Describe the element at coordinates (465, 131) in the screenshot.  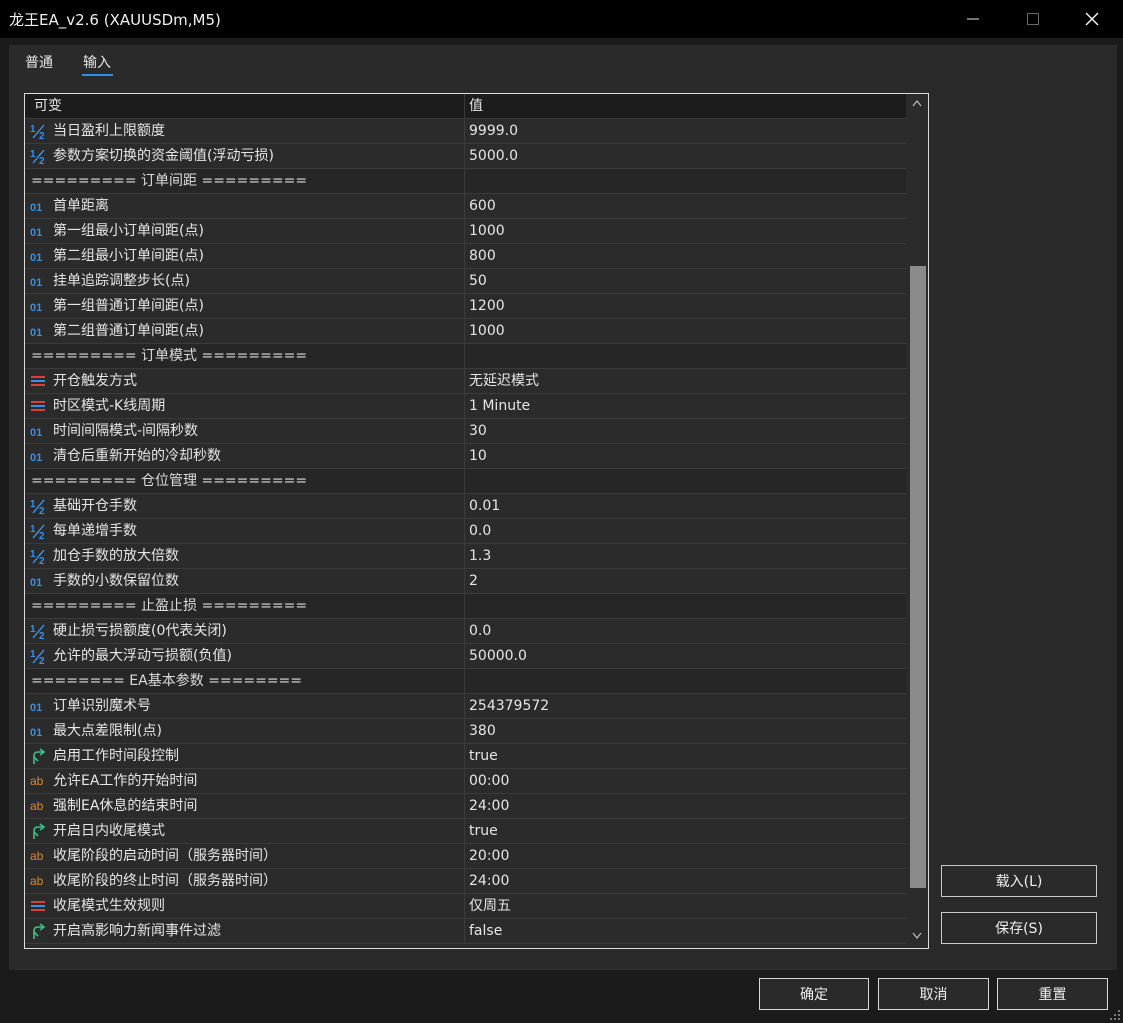
I see `parameter-row: 1 2 当日盈利上限额度 9999.0` at that location.